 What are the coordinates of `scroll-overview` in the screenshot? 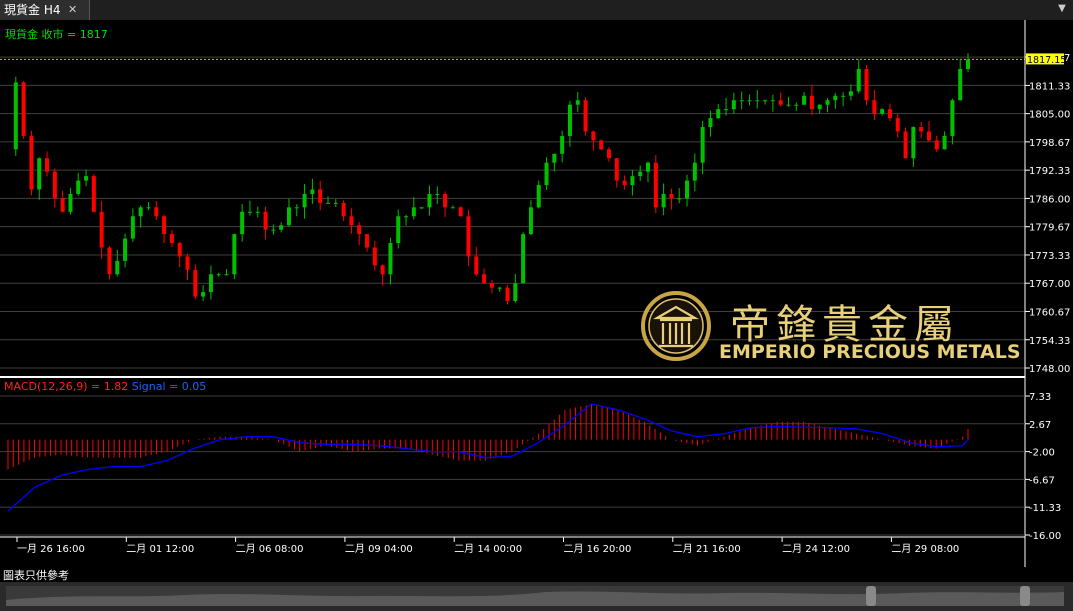 It's located at (535, 598).